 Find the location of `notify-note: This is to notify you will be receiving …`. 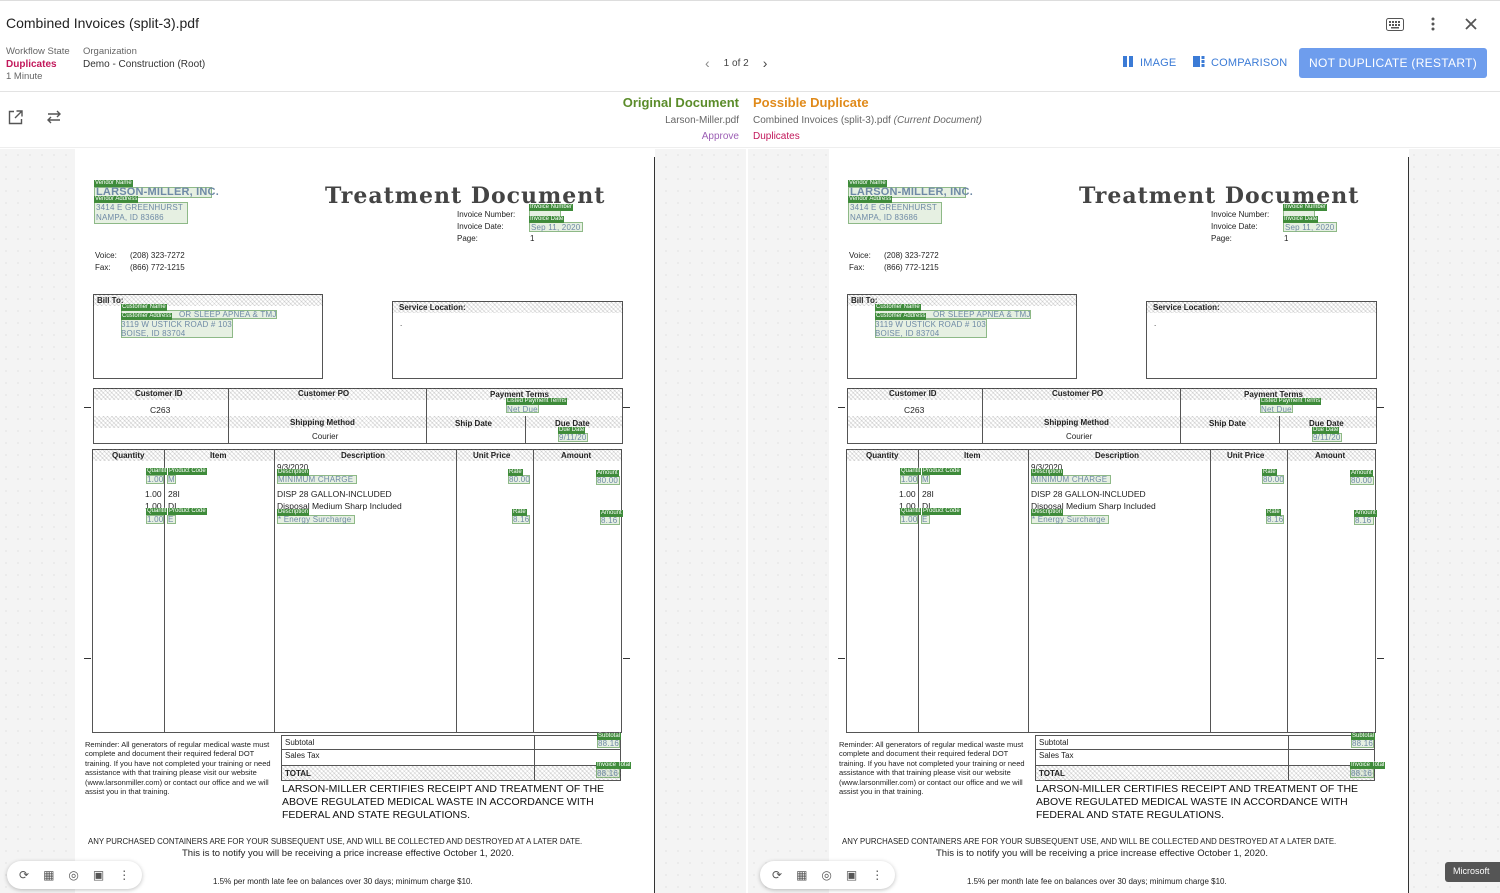

notify-note: This is to notify you will be receiving … is located at coordinates (348, 853).